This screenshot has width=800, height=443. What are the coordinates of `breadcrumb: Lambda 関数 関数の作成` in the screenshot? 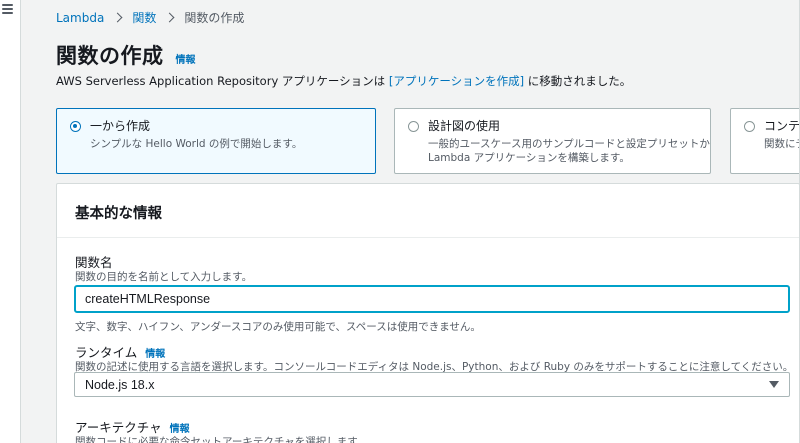 It's located at (150, 17).